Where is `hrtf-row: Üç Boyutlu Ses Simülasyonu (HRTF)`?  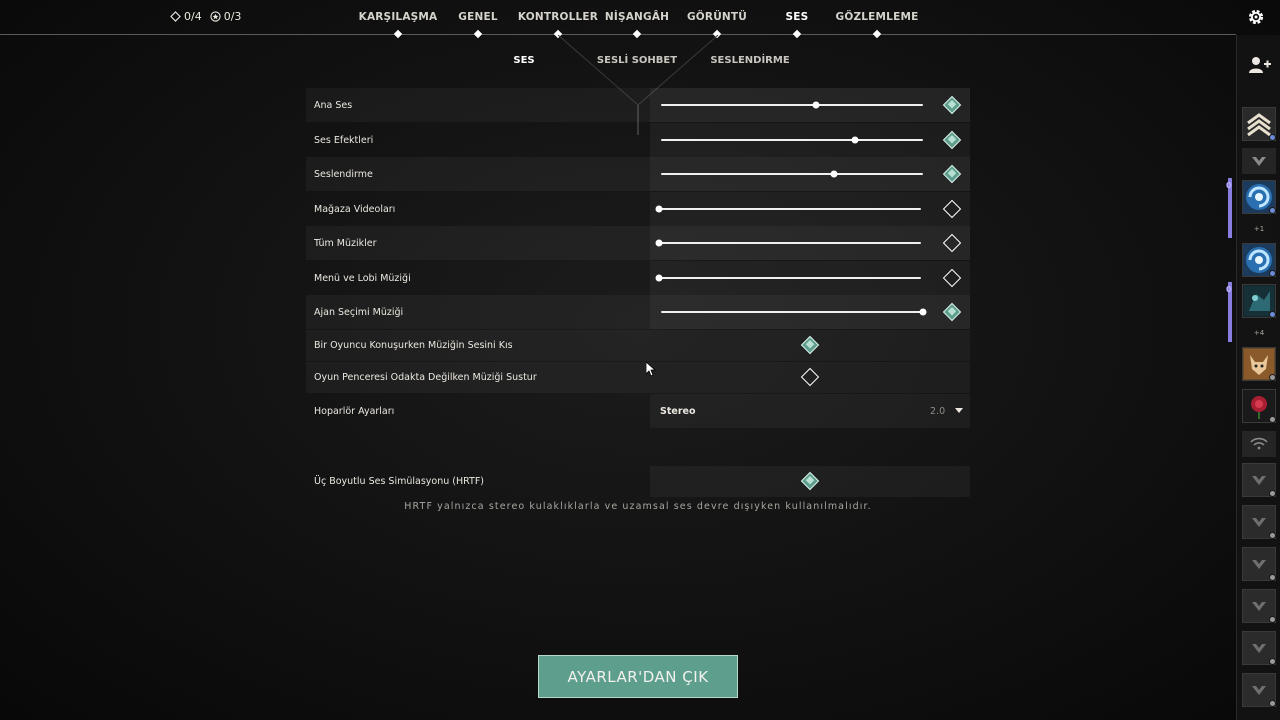
hrtf-row: Üç Boyutlu Ses Simülasyonu (HRTF) is located at coordinates (638, 481).